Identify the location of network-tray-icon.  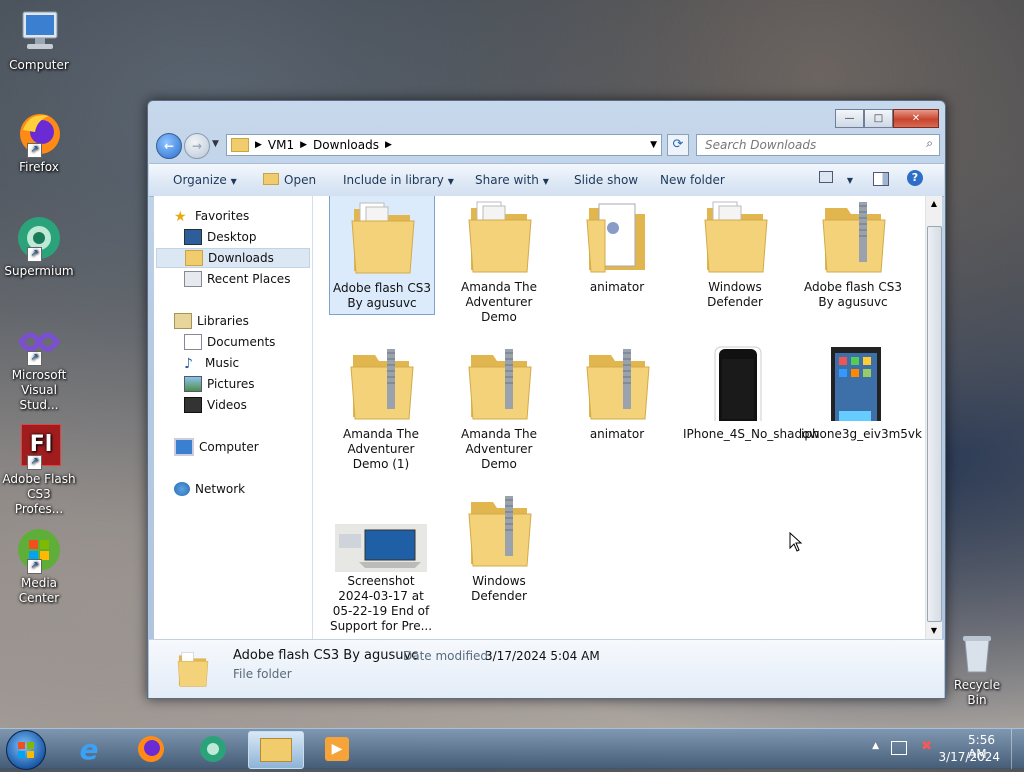
(899, 748).